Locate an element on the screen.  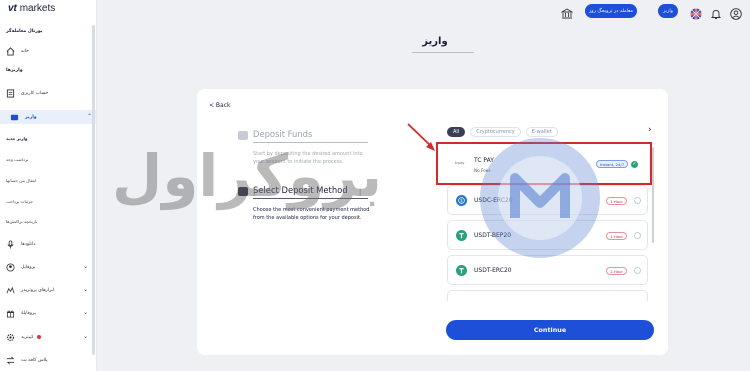
tools-icon is located at coordinates (10, 290).